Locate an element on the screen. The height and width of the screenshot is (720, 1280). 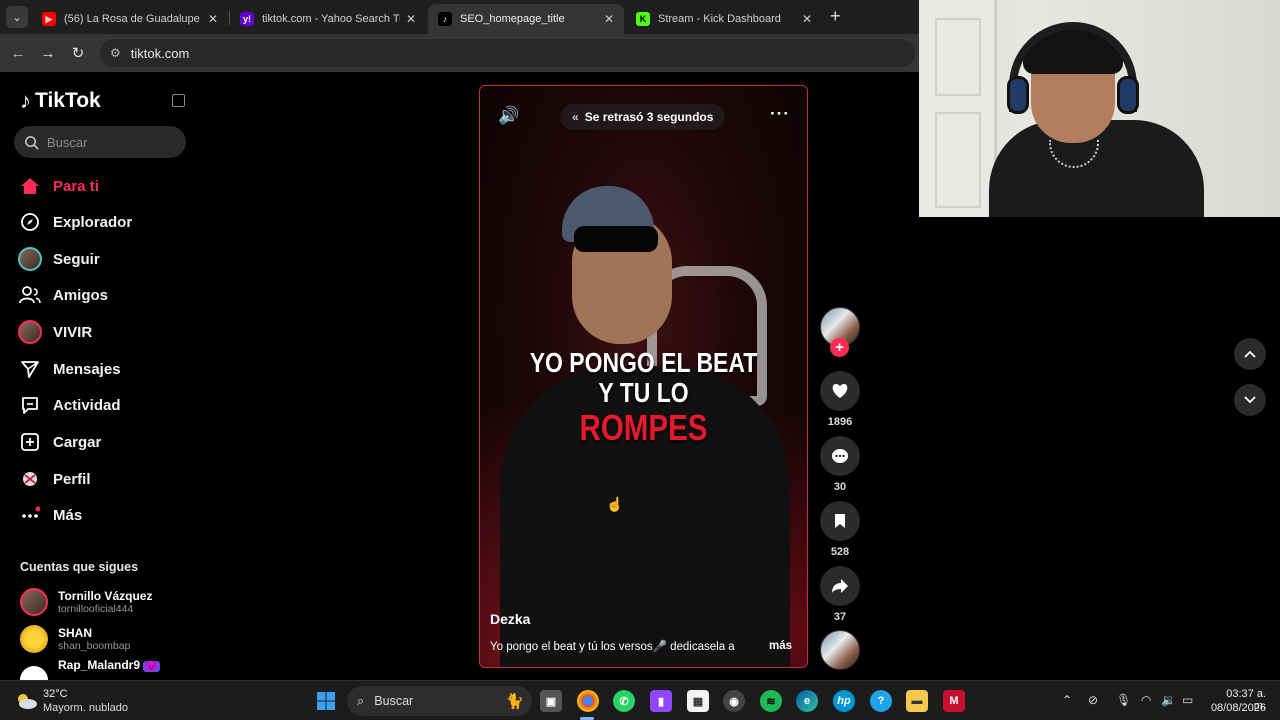
hp-icon: hp is located at coordinates (844, 701).